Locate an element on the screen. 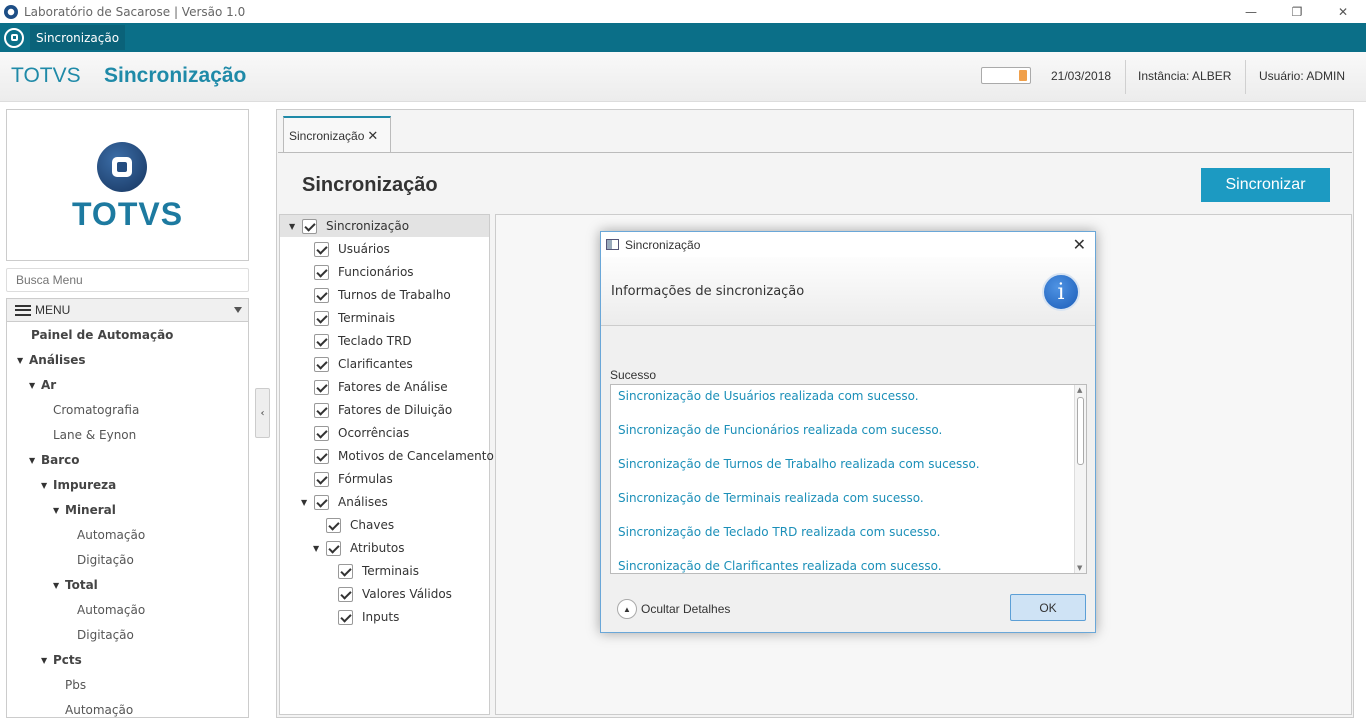  tree-item-label: Turnos de Trabalho is located at coordinates (394, 295).